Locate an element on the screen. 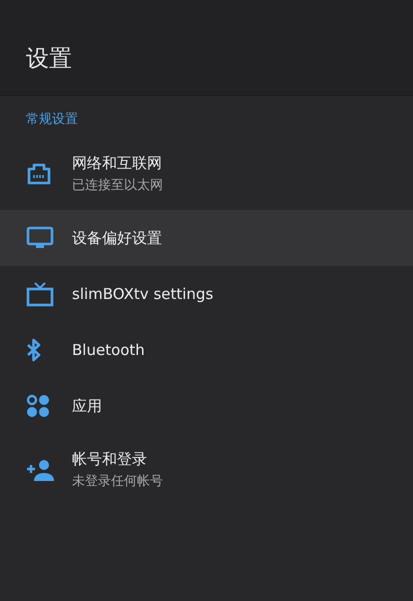 The image size is (413, 601). settings-item: slimBOXtv settings is located at coordinates (206, 294).